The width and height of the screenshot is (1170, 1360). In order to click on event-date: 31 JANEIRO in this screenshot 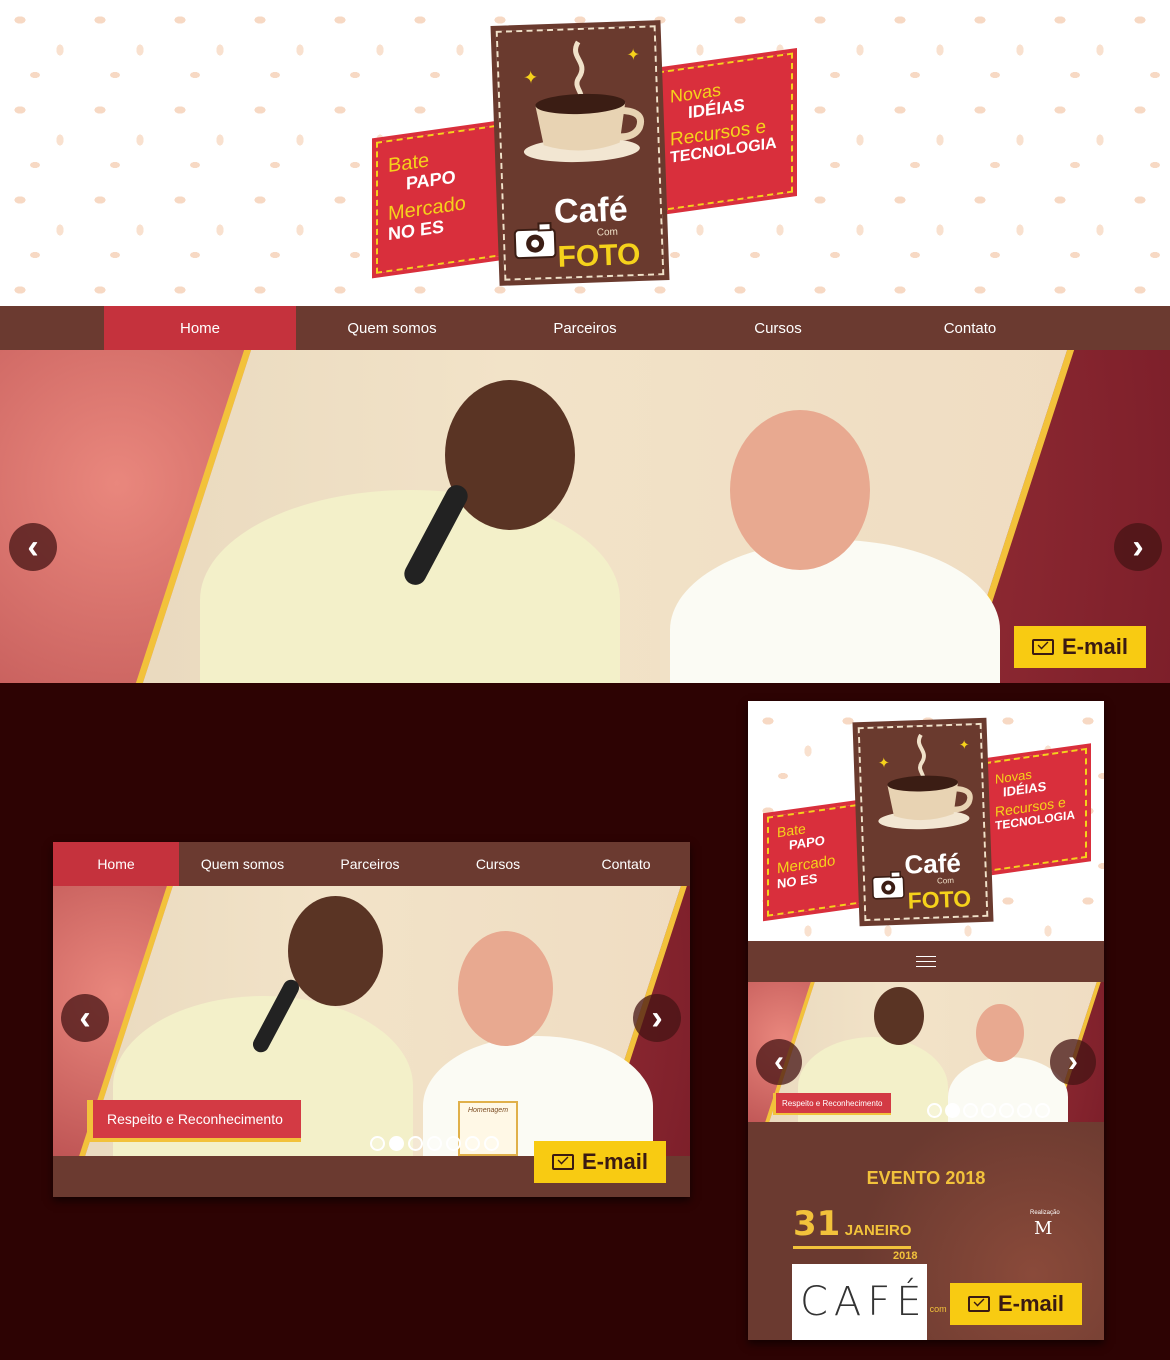, I will do `click(852, 1226)`.